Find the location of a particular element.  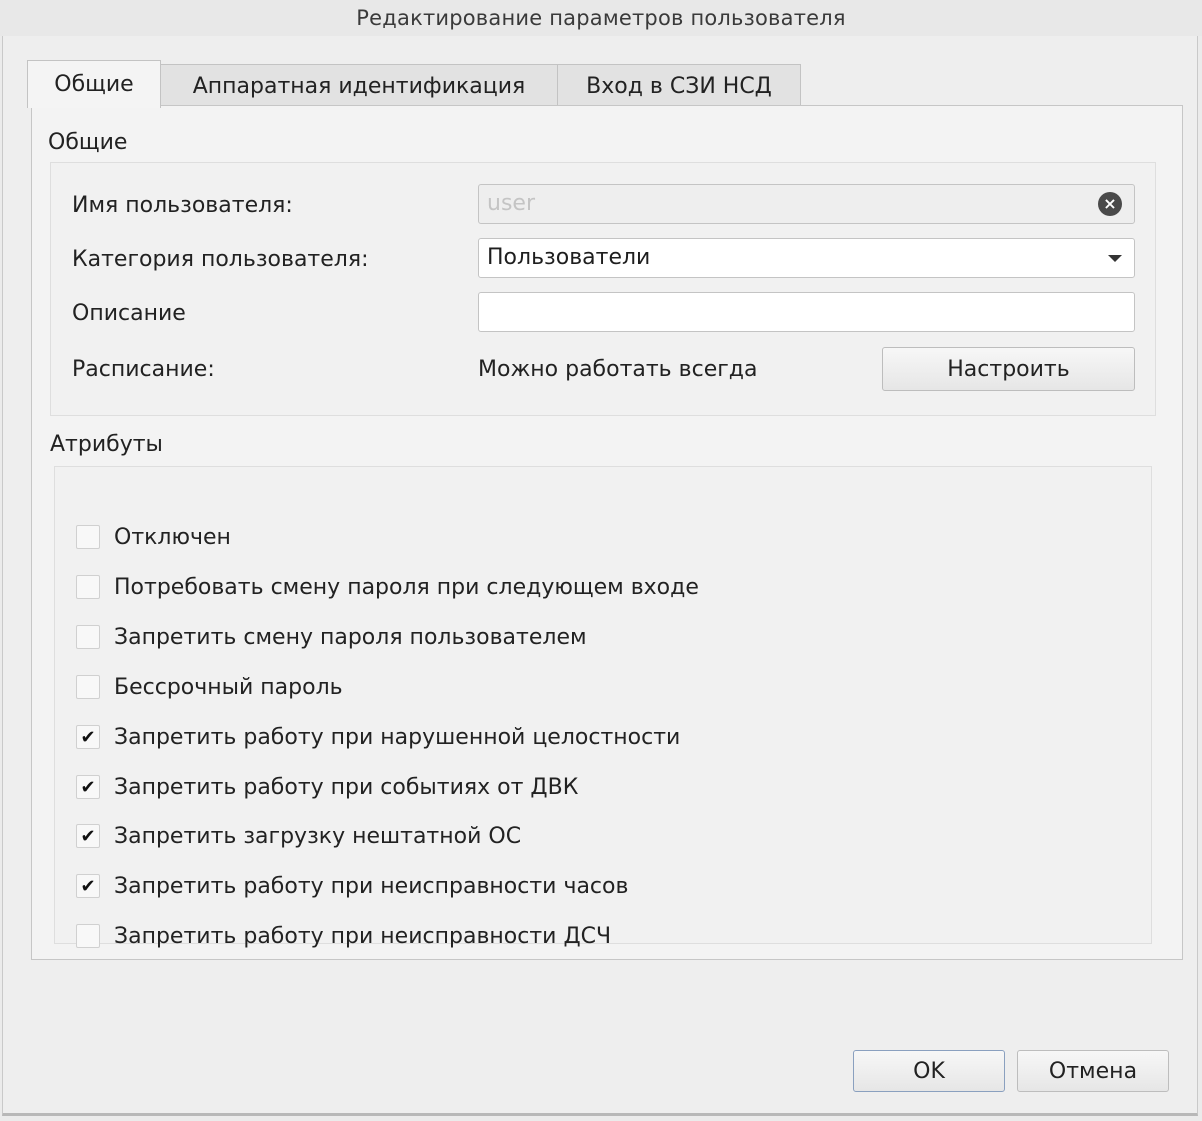

checkbox-row-rng-fault: Запретить работу при неисправности ДСЧ is located at coordinates (343, 936).